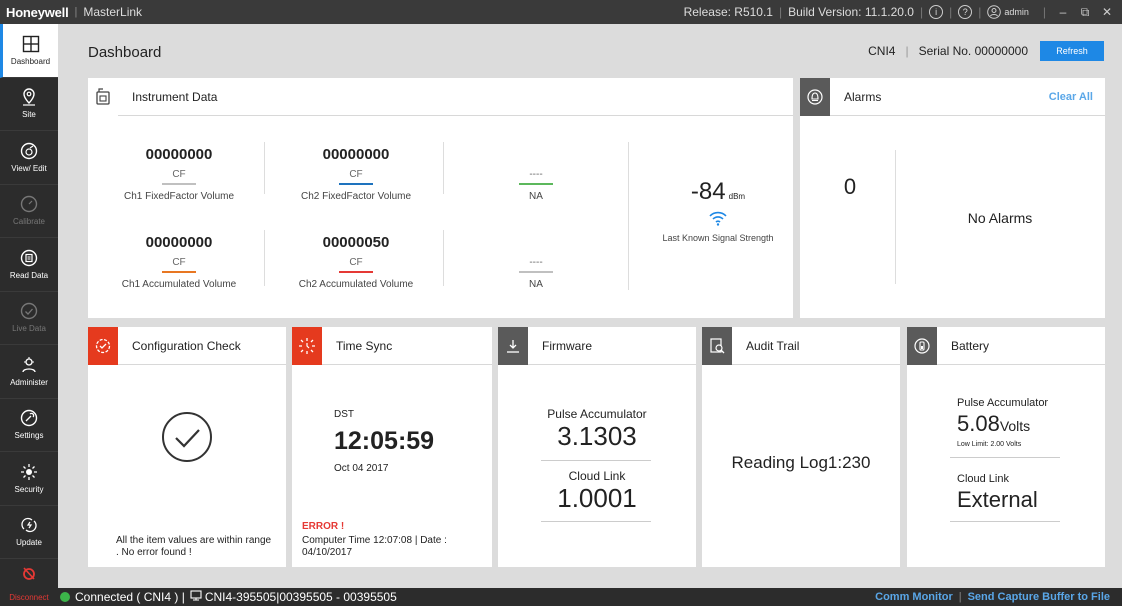 This screenshot has width=1122, height=606. What do you see at coordinates (1107, 12) in the screenshot?
I see `close-button: ✕` at bounding box center [1107, 12].